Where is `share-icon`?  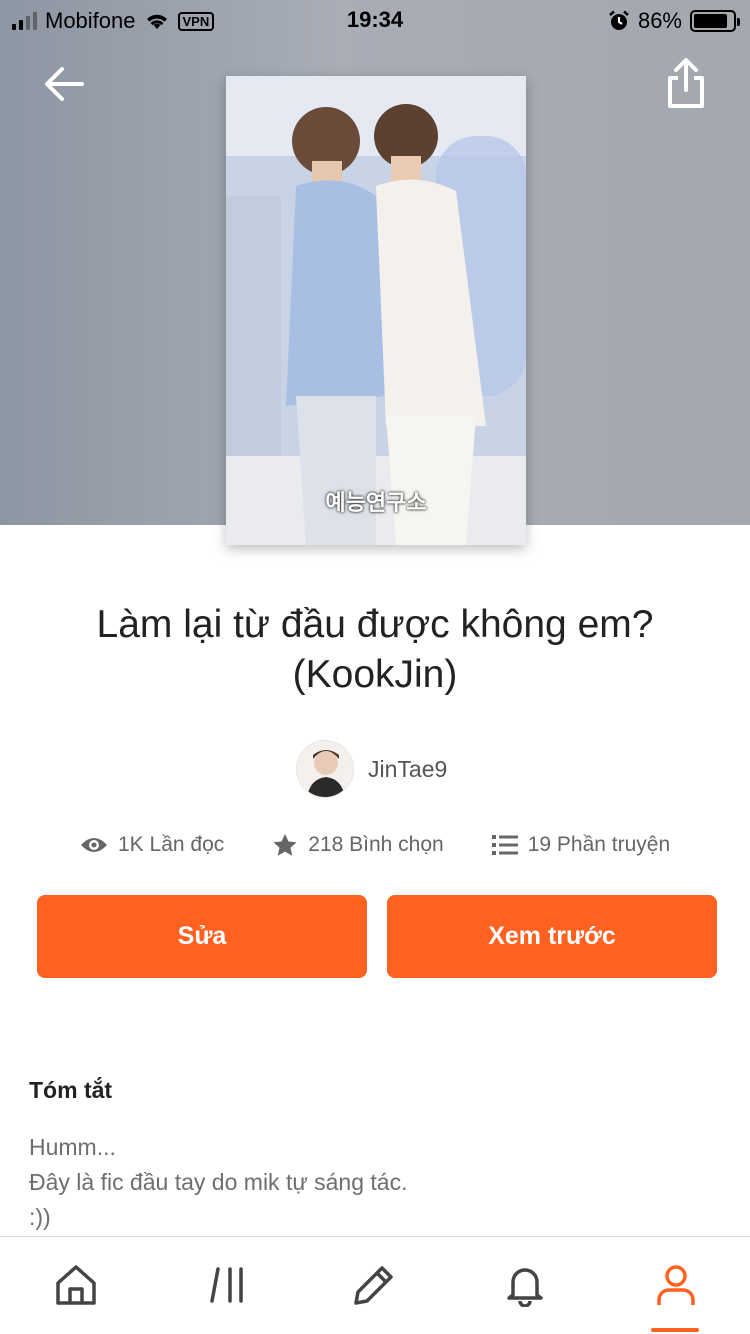 share-icon is located at coordinates (686, 83).